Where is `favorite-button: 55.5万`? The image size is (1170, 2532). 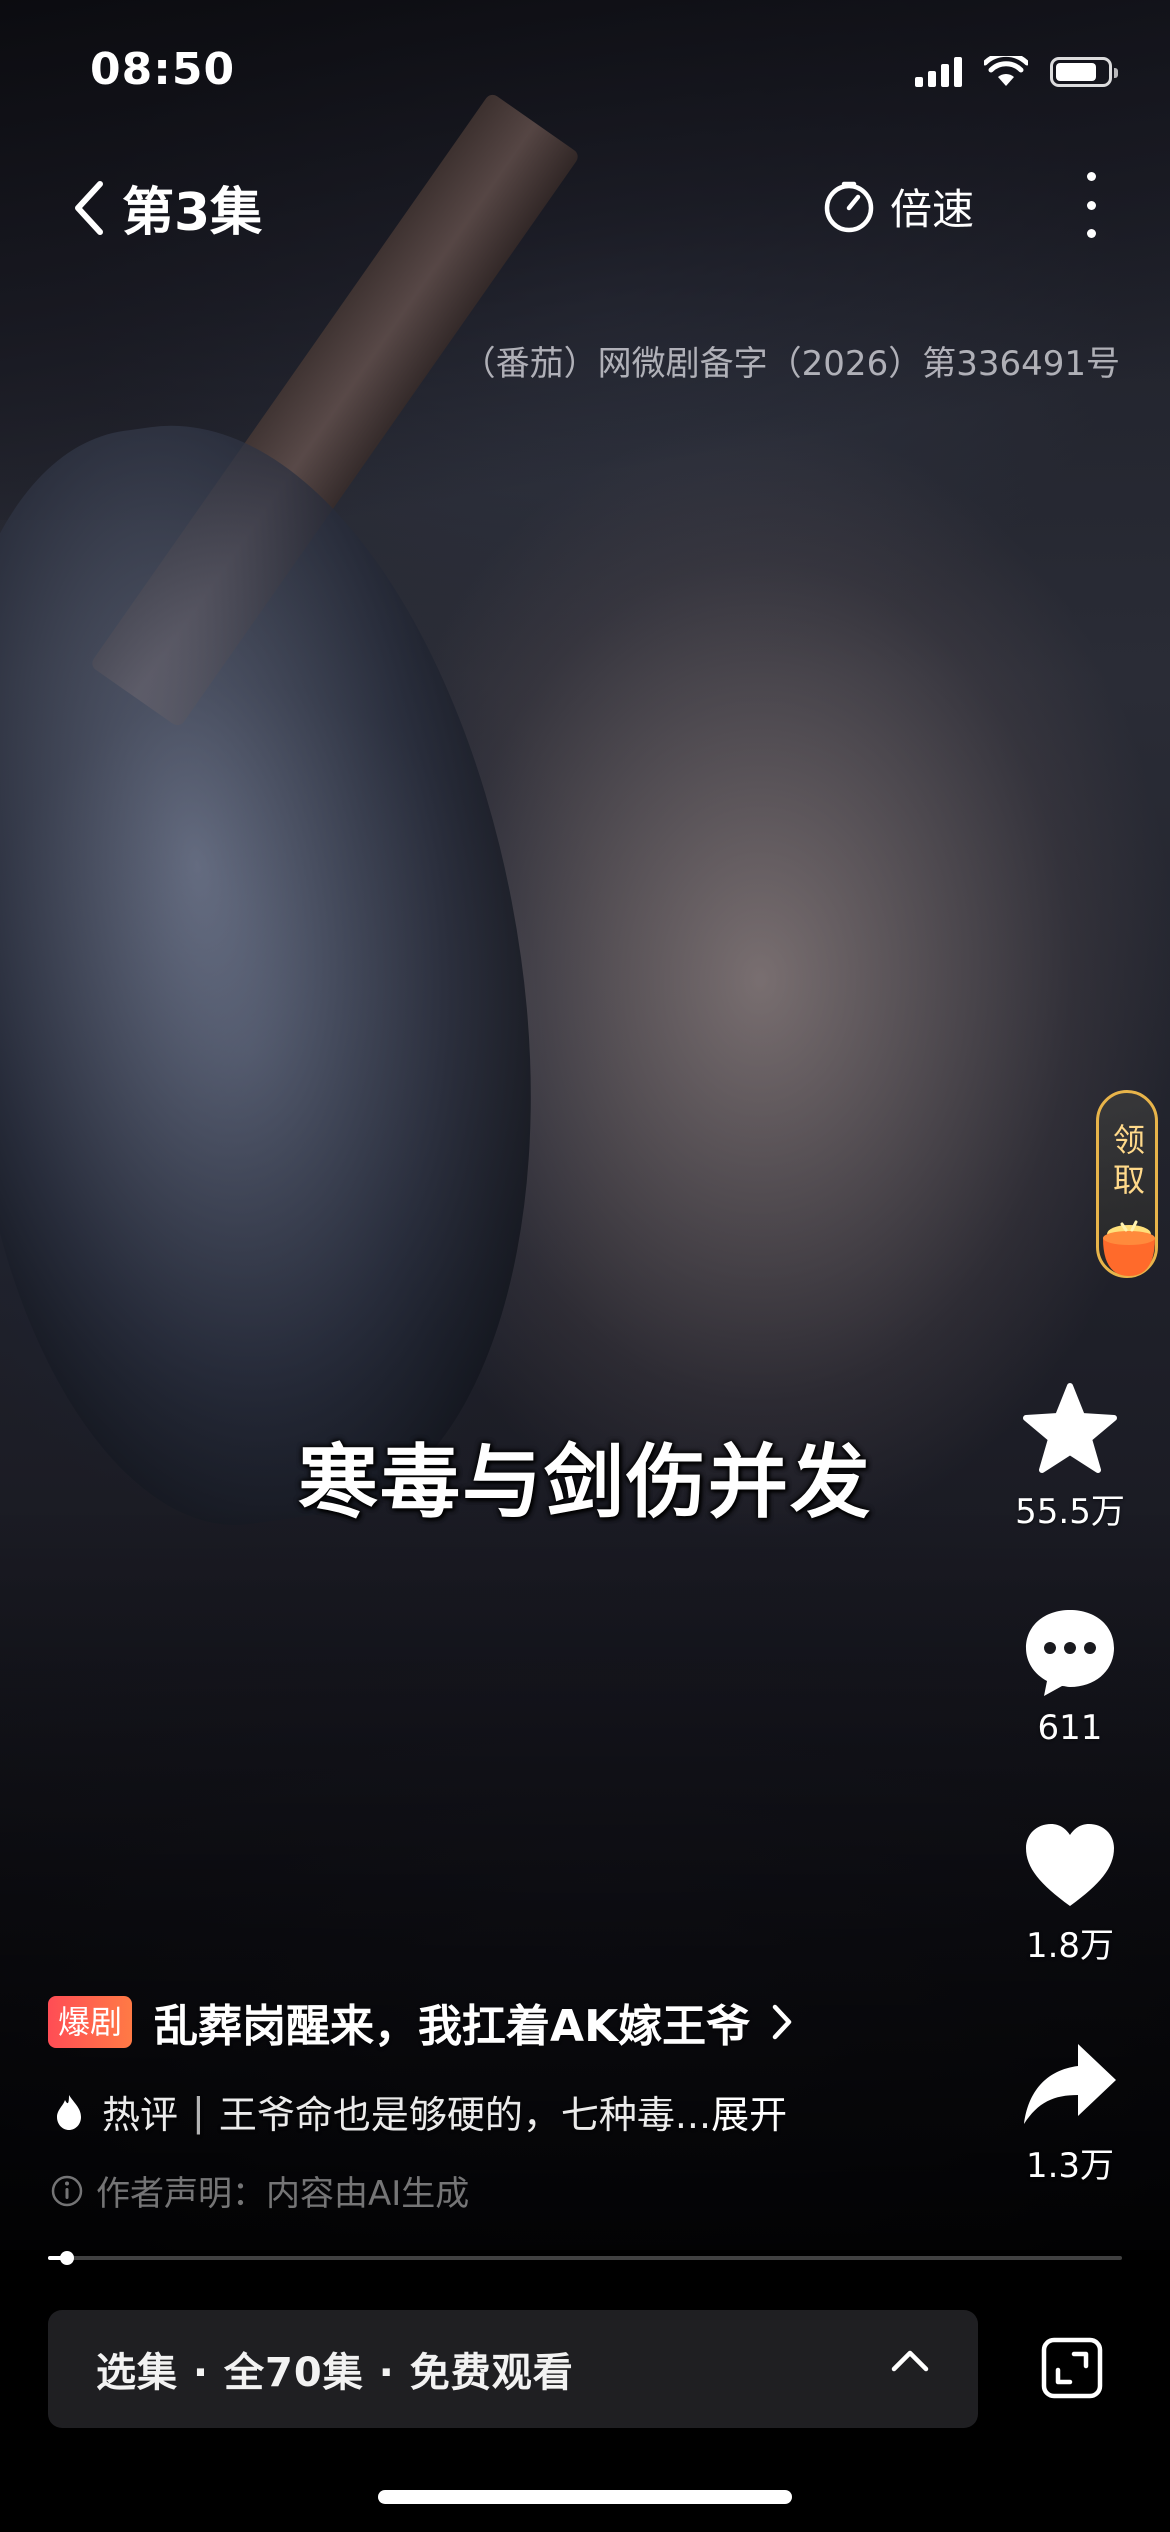 favorite-button: 55.5万 is located at coordinates (1070, 1456).